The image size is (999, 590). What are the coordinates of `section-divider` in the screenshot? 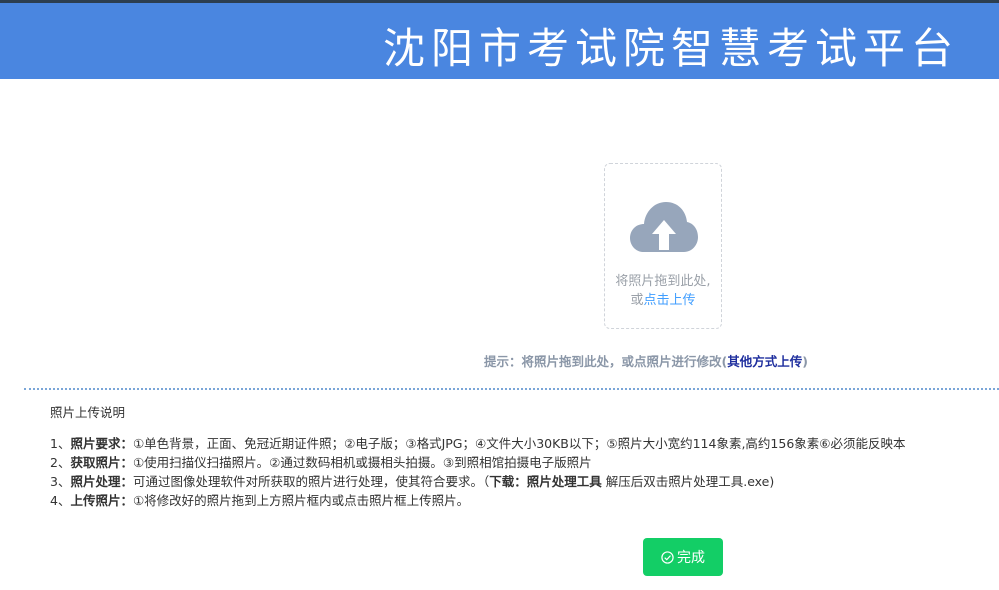 It's located at (511, 389).